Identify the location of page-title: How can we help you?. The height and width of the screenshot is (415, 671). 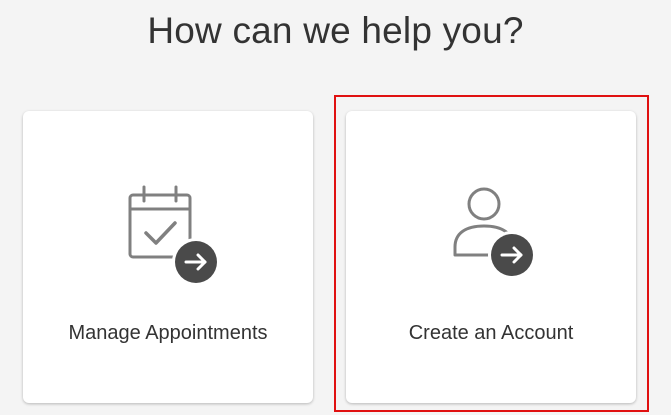
(335, 30).